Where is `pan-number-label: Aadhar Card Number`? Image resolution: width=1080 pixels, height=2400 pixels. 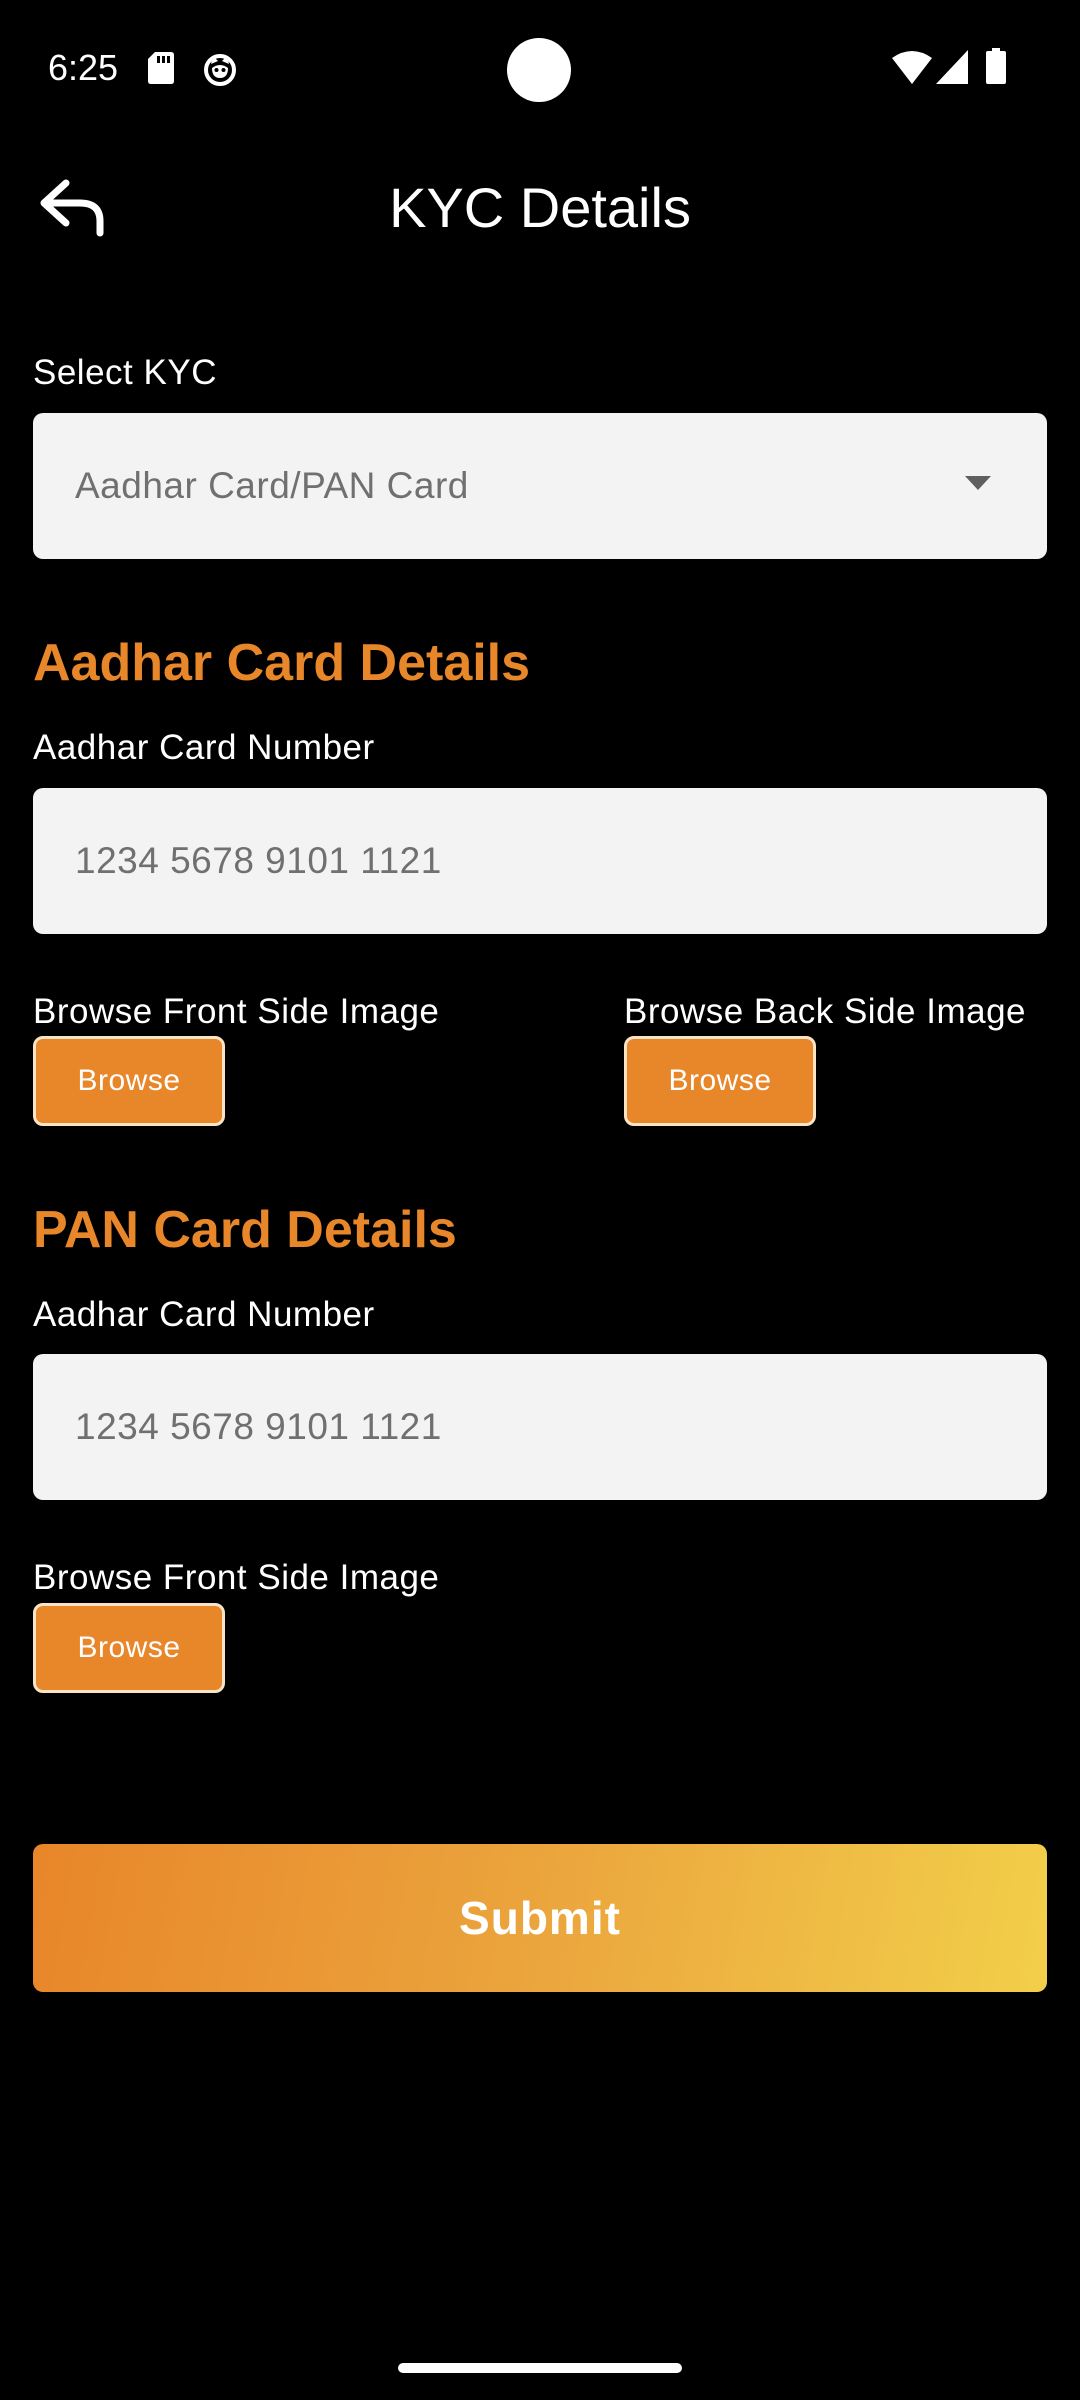
pan-number-label: Aadhar Card Number is located at coordinates (204, 1314).